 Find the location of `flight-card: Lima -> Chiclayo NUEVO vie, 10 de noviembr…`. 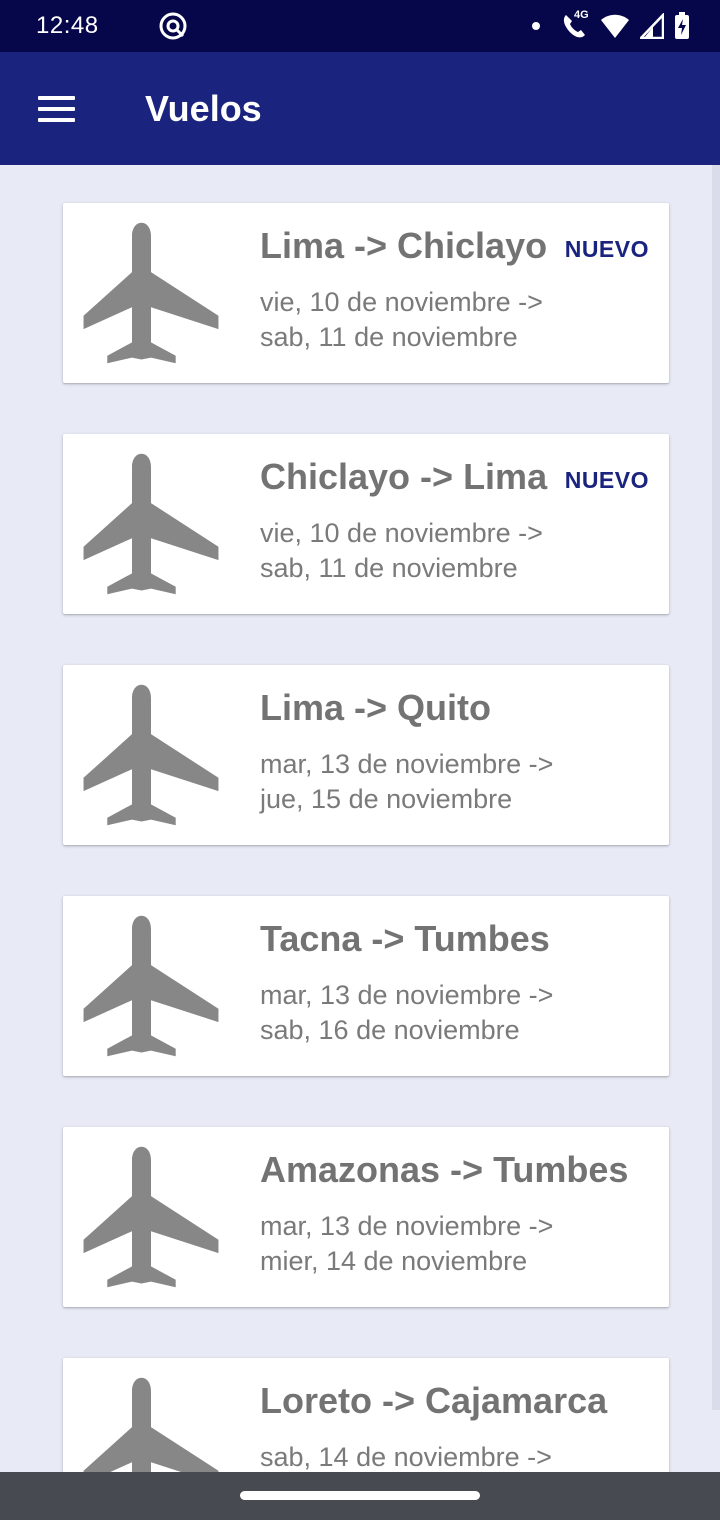

flight-card: Lima -> Chiclayo NUEVO vie, 10 de noviembr… is located at coordinates (366, 293).